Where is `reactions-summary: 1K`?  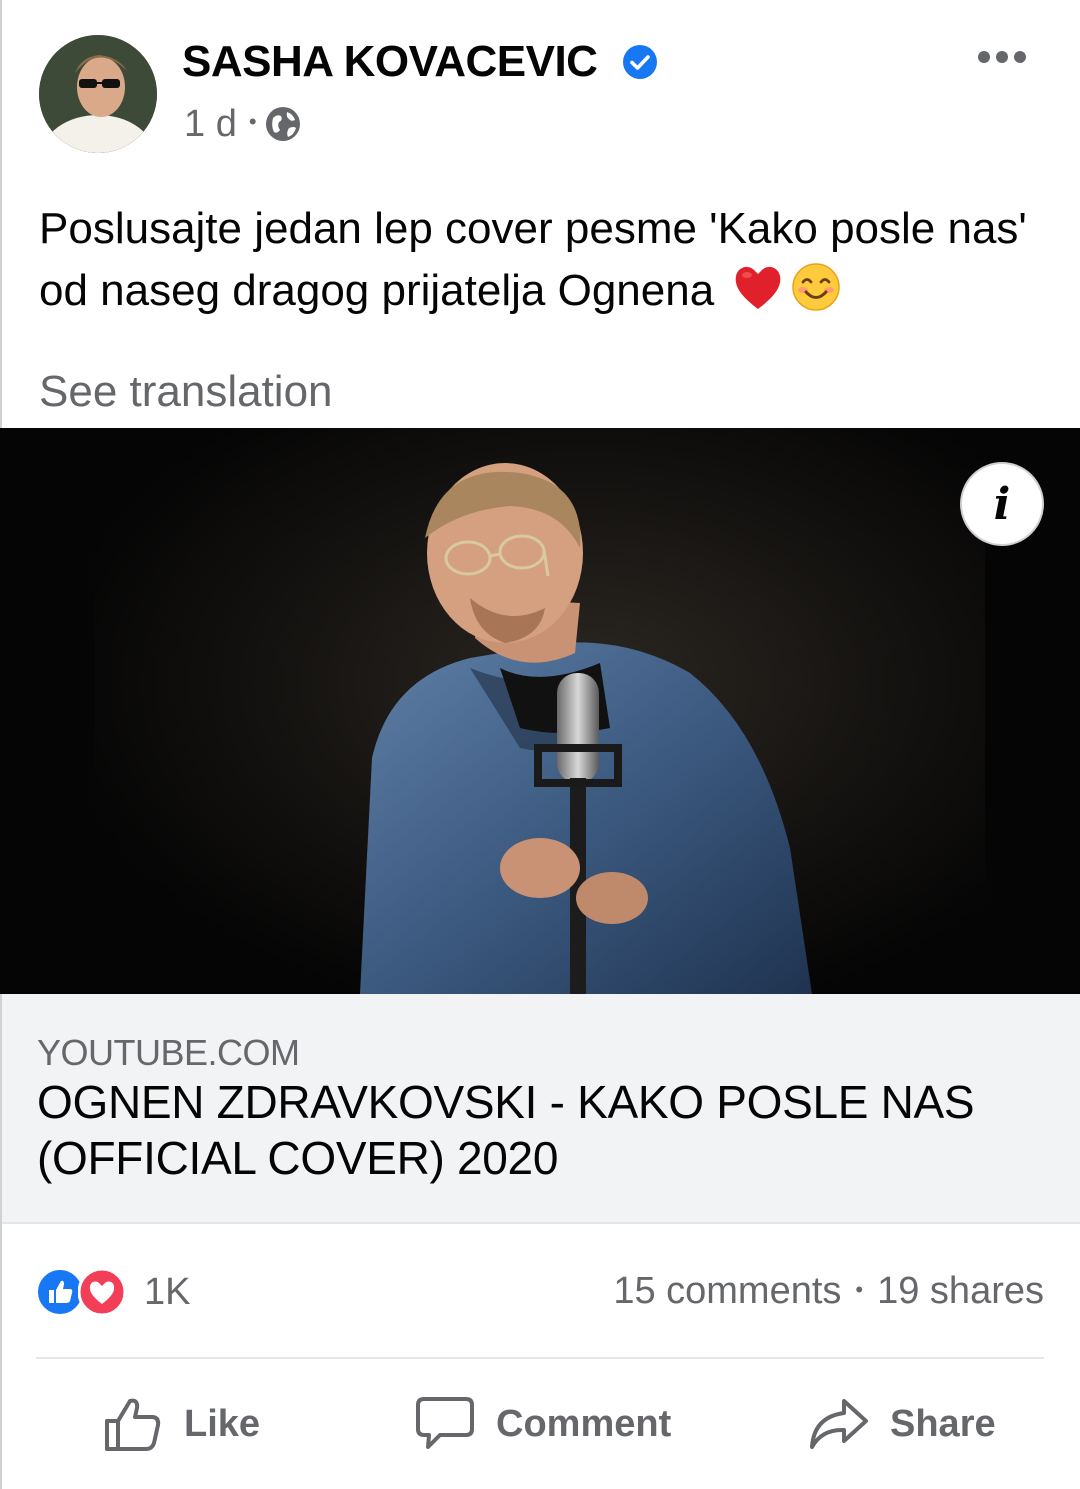
reactions-summary: 1K is located at coordinates (113, 1292).